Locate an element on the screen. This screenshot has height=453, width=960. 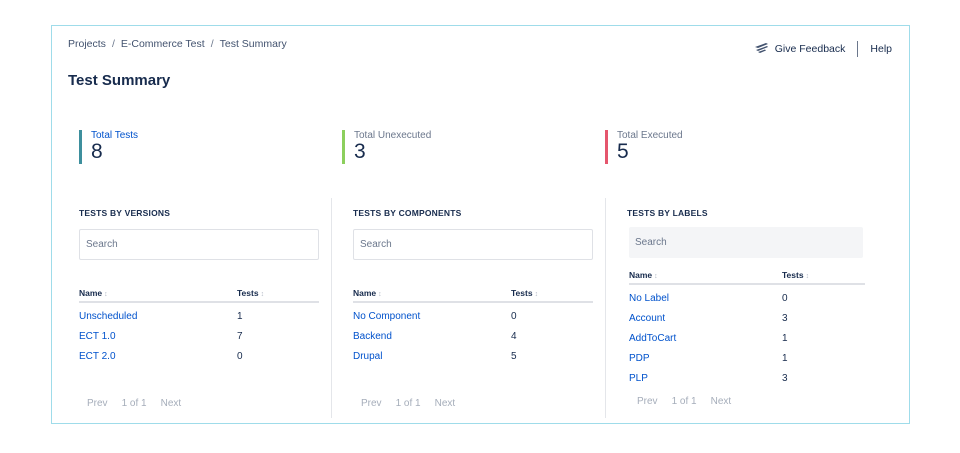
stat-value: 8 is located at coordinates (97, 151).